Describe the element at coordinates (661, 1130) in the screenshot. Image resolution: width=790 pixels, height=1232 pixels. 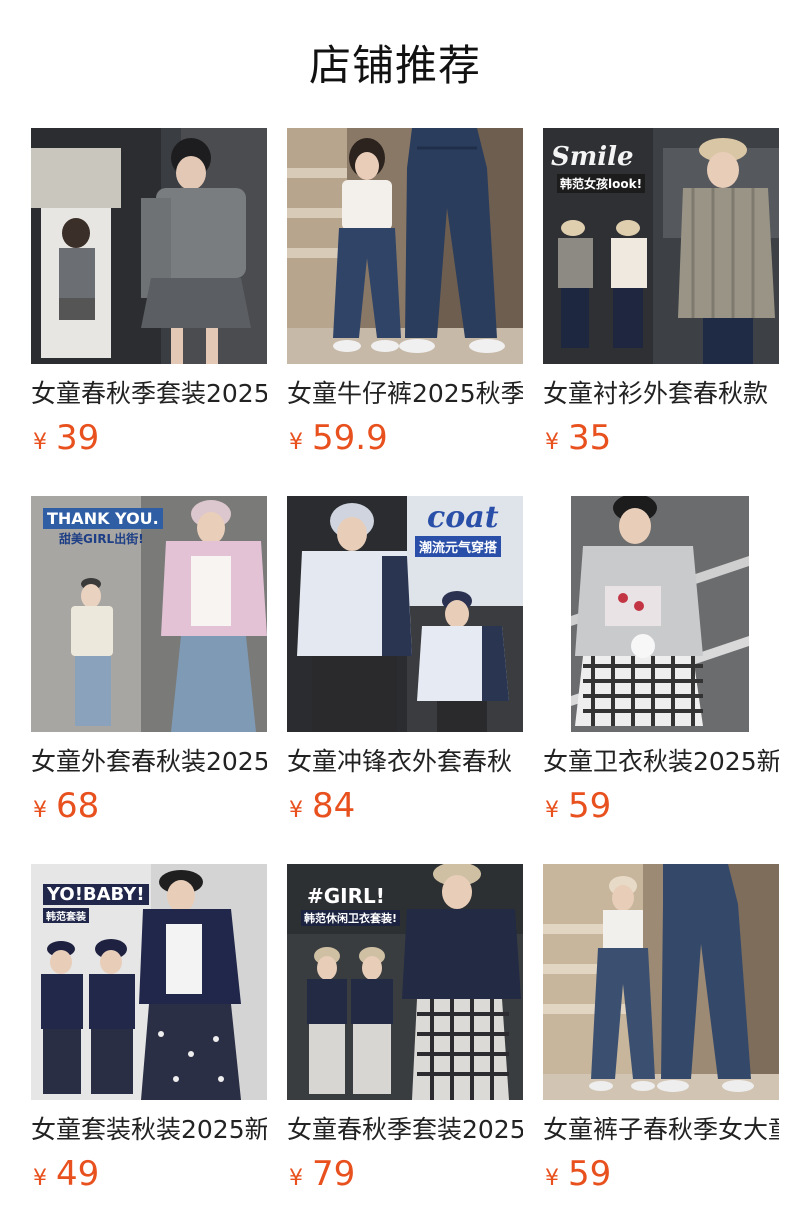
I see `product-title: 女童裤子春秋季女大童` at that location.